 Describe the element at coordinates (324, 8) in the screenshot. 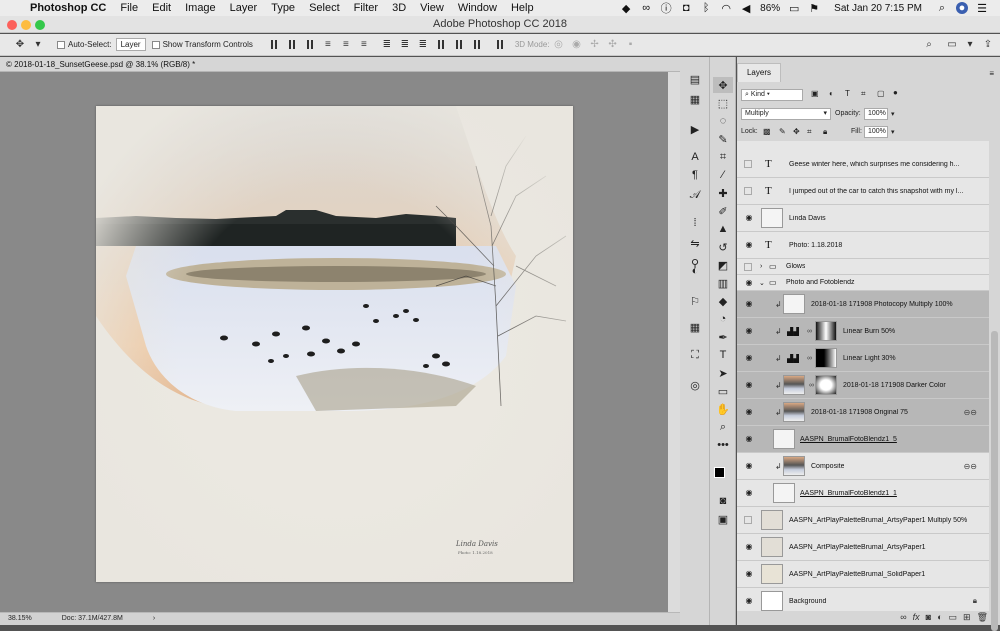

I see `menu-select: Select` at that location.